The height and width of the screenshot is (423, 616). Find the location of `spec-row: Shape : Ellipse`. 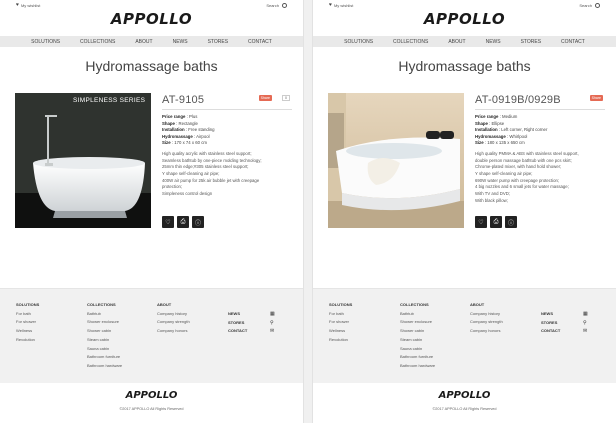

spec-row: Shape : Ellipse is located at coordinates (490, 123).